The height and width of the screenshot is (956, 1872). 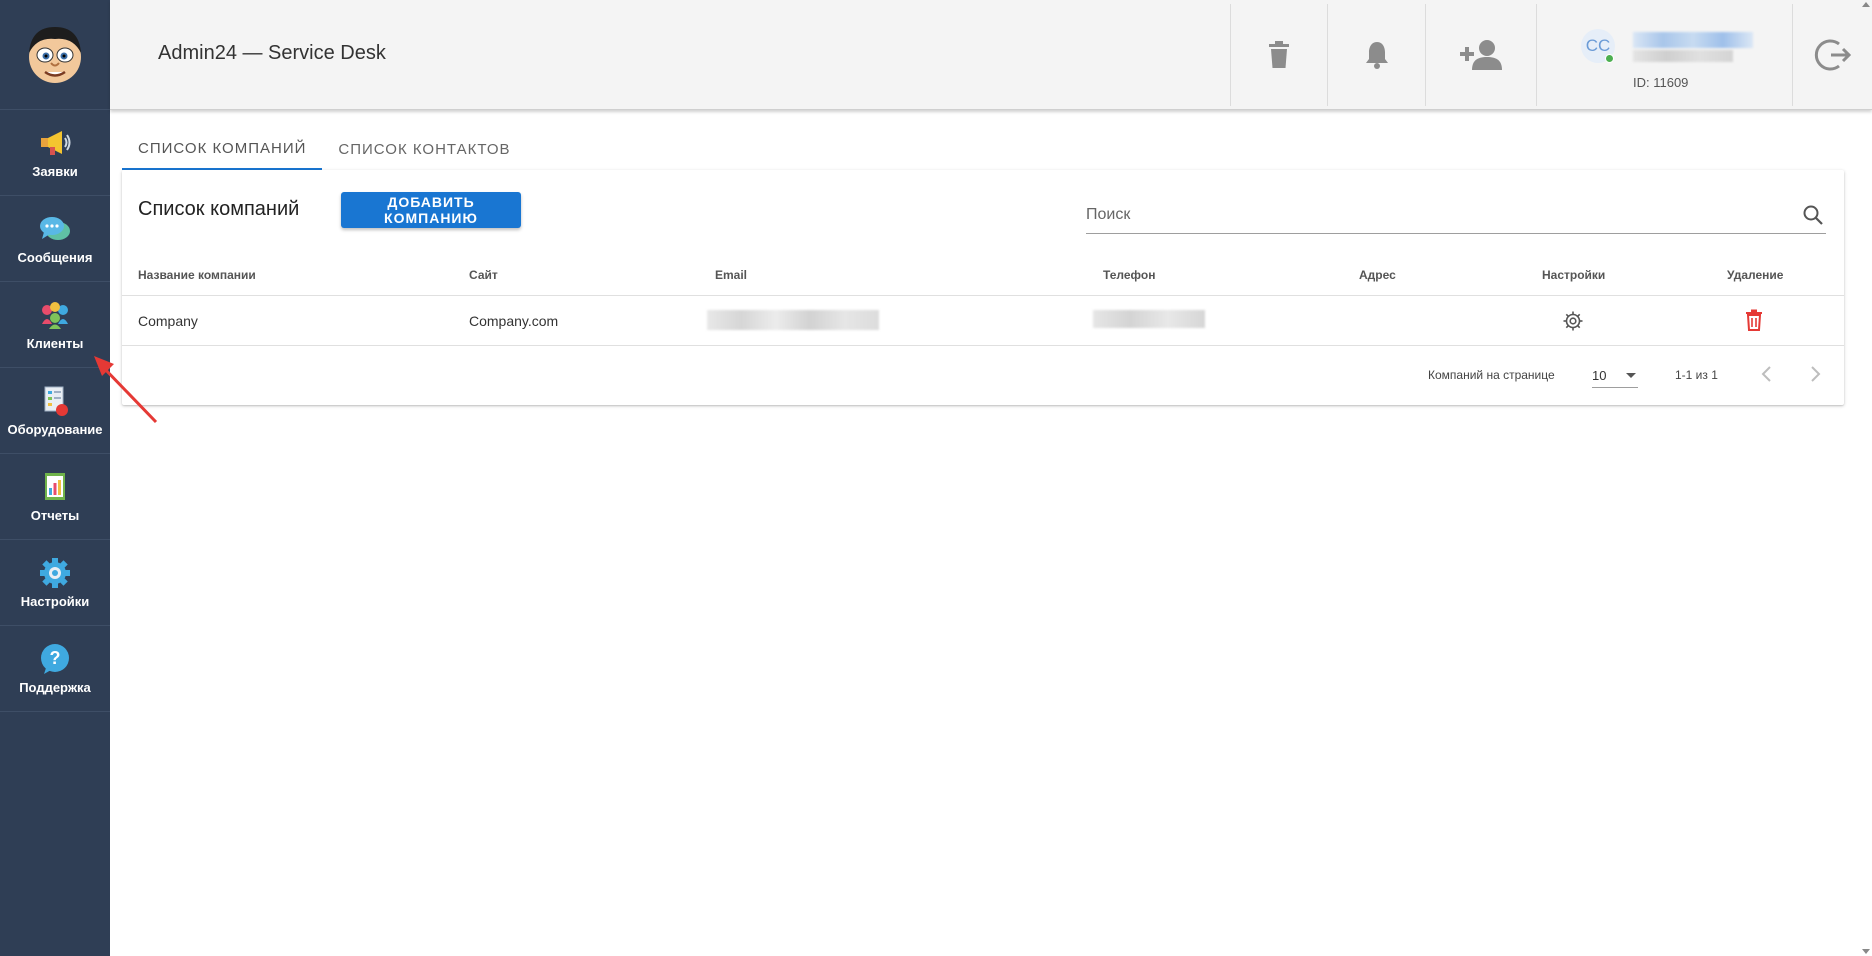 What do you see at coordinates (991, 55) in the screenshot?
I see `top-bar: Admin24 — Service Desk CC ID: 11609` at bounding box center [991, 55].